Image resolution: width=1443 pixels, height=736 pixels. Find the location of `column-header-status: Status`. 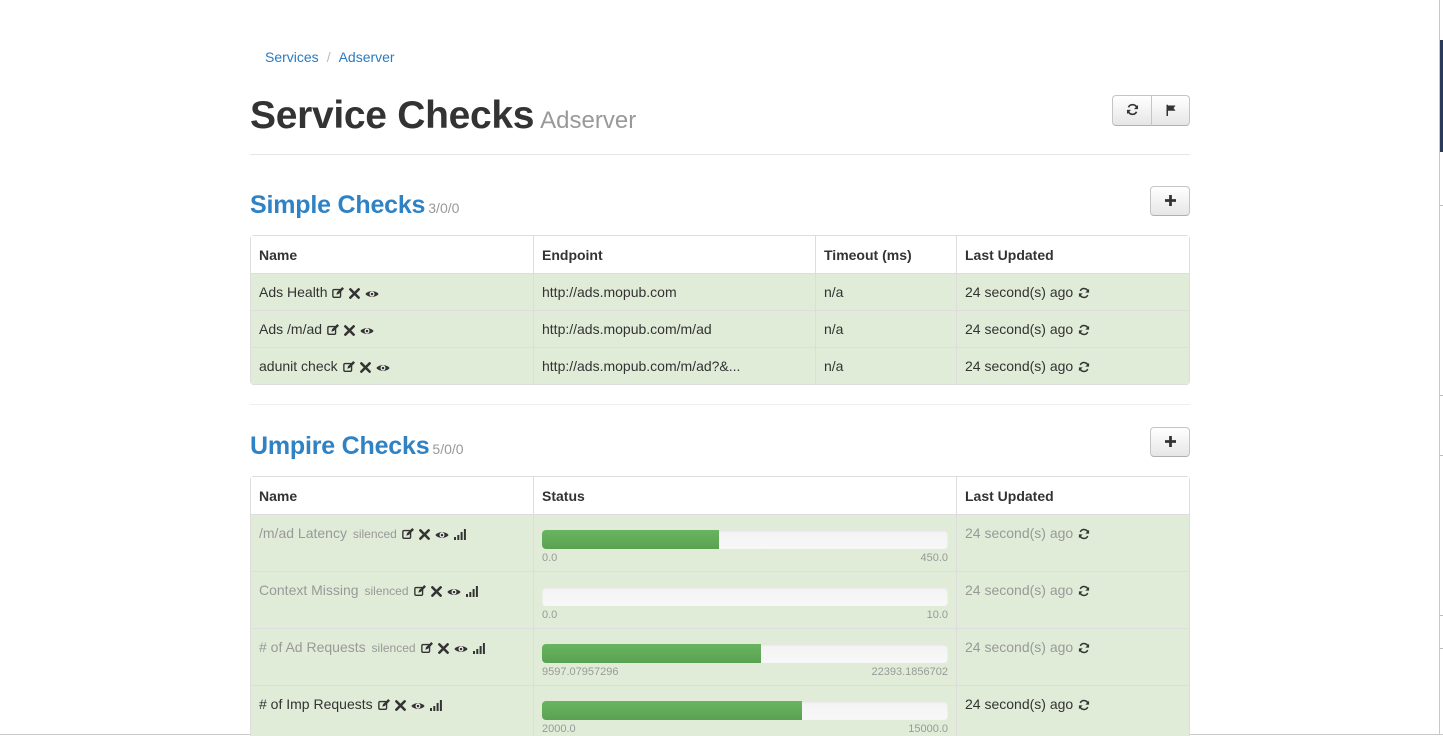

column-header-status: Status is located at coordinates (744, 495).